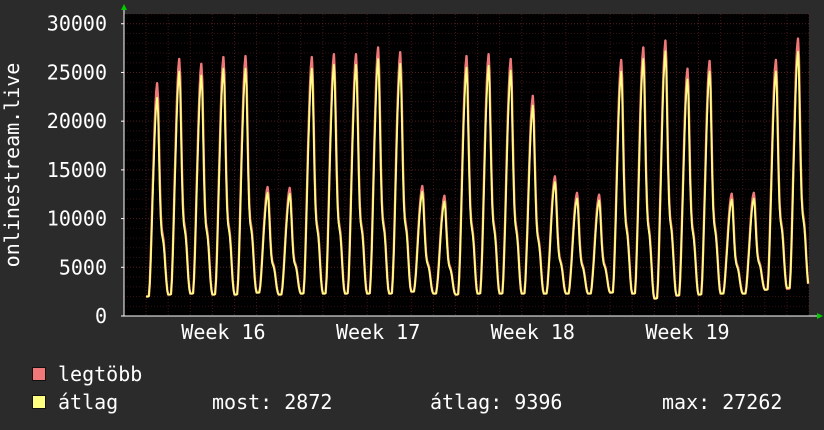 Image resolution: width=824 pixels, height=430 pixels. Describe the element at coordinates (77, 24) in the screenshot. I see `y-tick-label: 30000` at that location.